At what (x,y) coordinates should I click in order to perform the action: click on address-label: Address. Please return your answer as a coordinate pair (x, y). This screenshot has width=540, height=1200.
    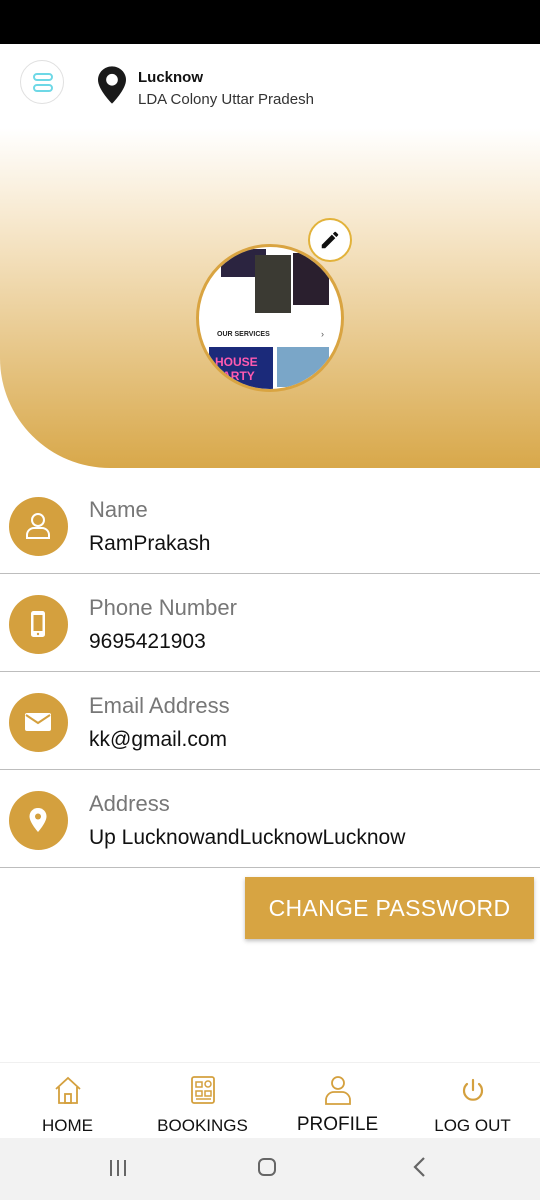
    Looking at the image, I should click on (129, 803).